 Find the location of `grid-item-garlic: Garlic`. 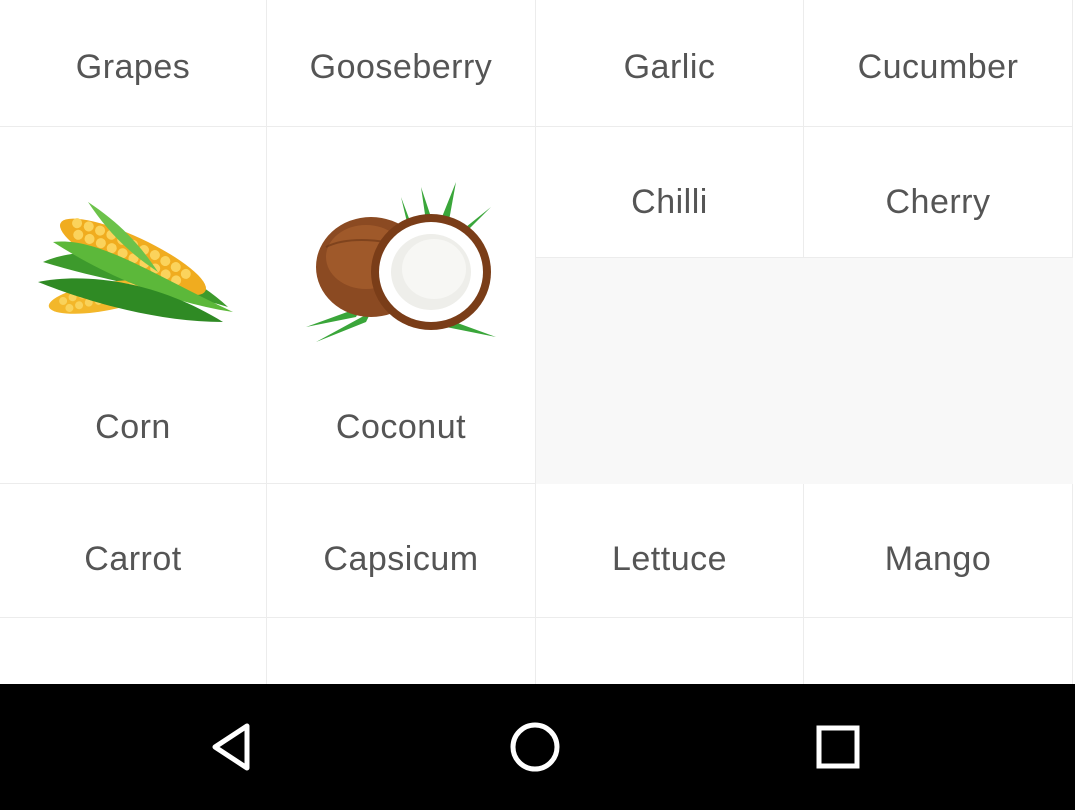

grid-item-garlic: Garlic is located at coordinates (670, 63).